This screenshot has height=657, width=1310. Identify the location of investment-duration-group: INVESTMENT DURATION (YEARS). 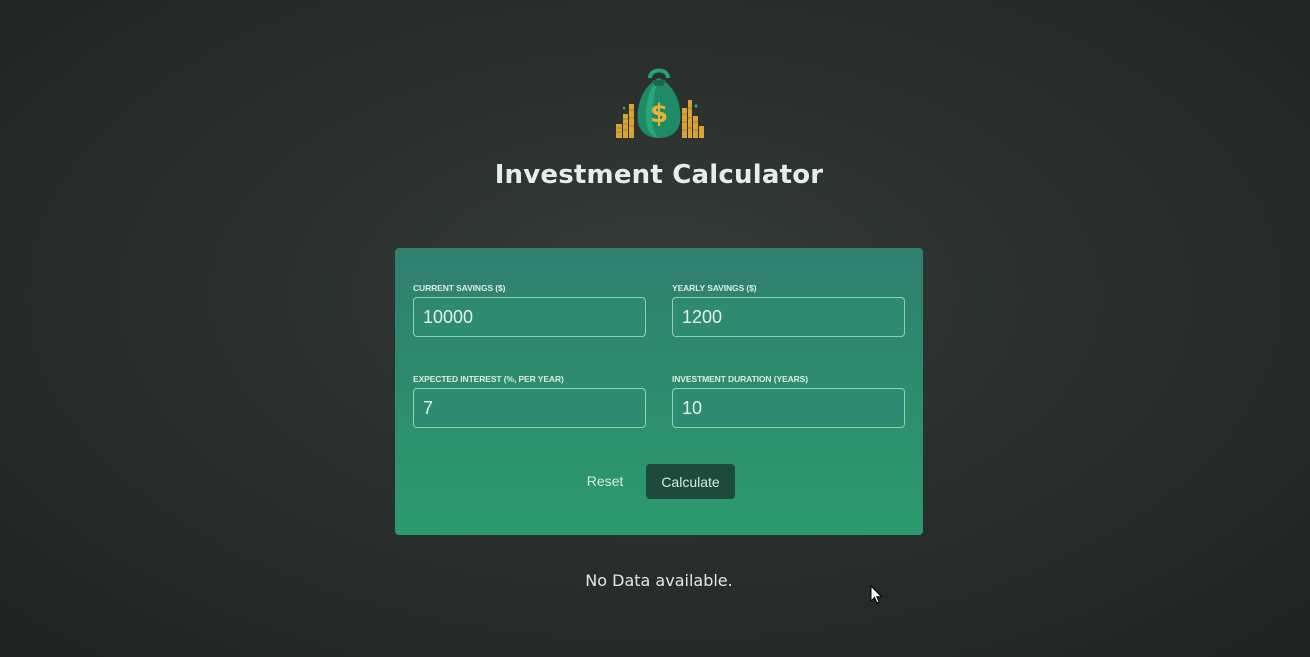
(788, 400).